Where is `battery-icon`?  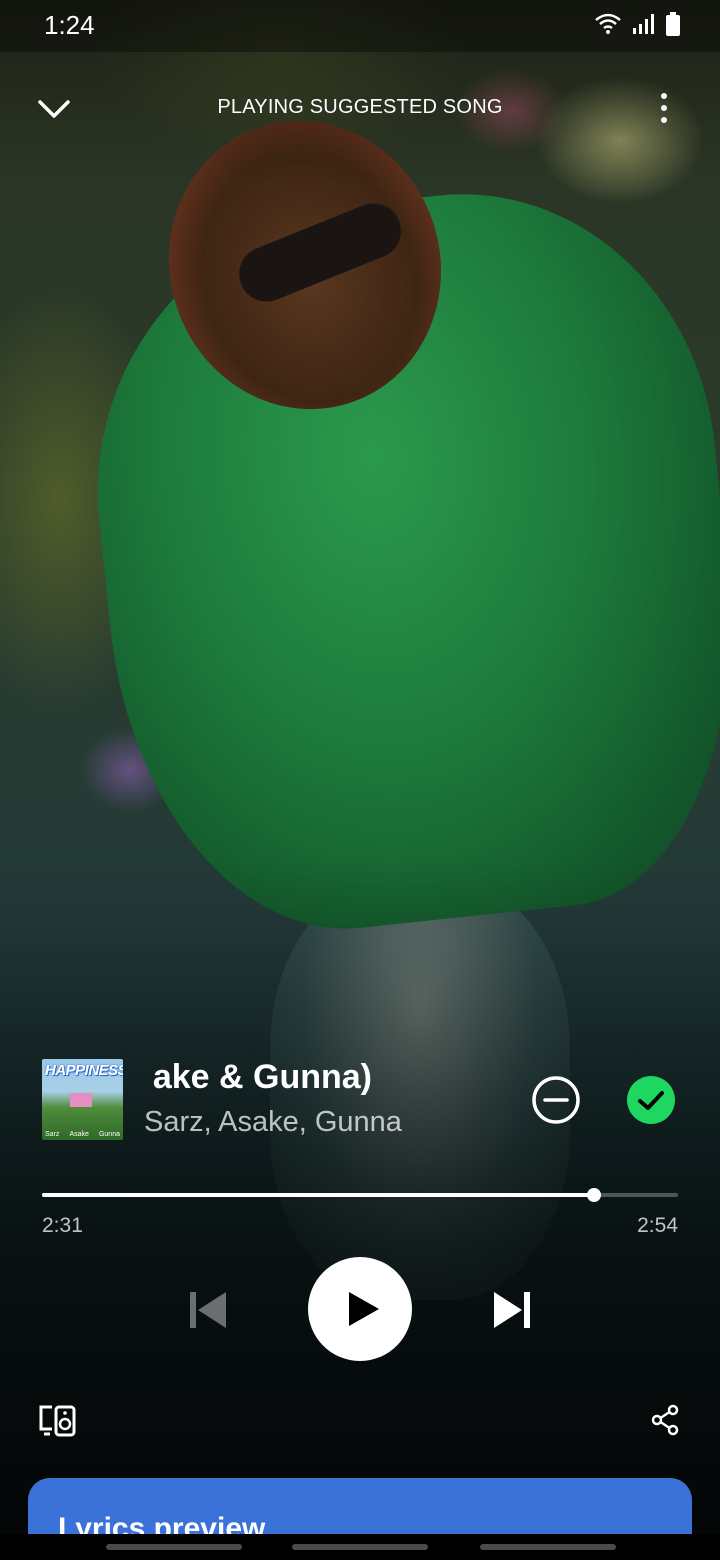
battery-icon is located at coordinates (673, 24).